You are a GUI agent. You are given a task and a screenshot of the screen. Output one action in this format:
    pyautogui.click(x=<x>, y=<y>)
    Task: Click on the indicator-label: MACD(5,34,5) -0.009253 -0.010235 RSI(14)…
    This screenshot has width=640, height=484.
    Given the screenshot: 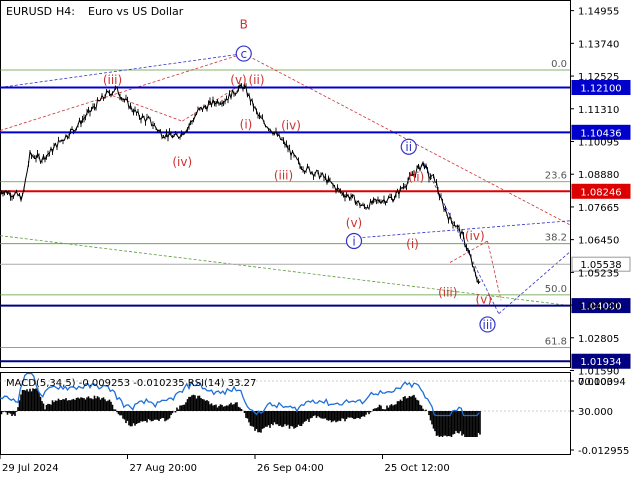 What is the action you would take?
    pyautogui.click(x=131, y=383)
    